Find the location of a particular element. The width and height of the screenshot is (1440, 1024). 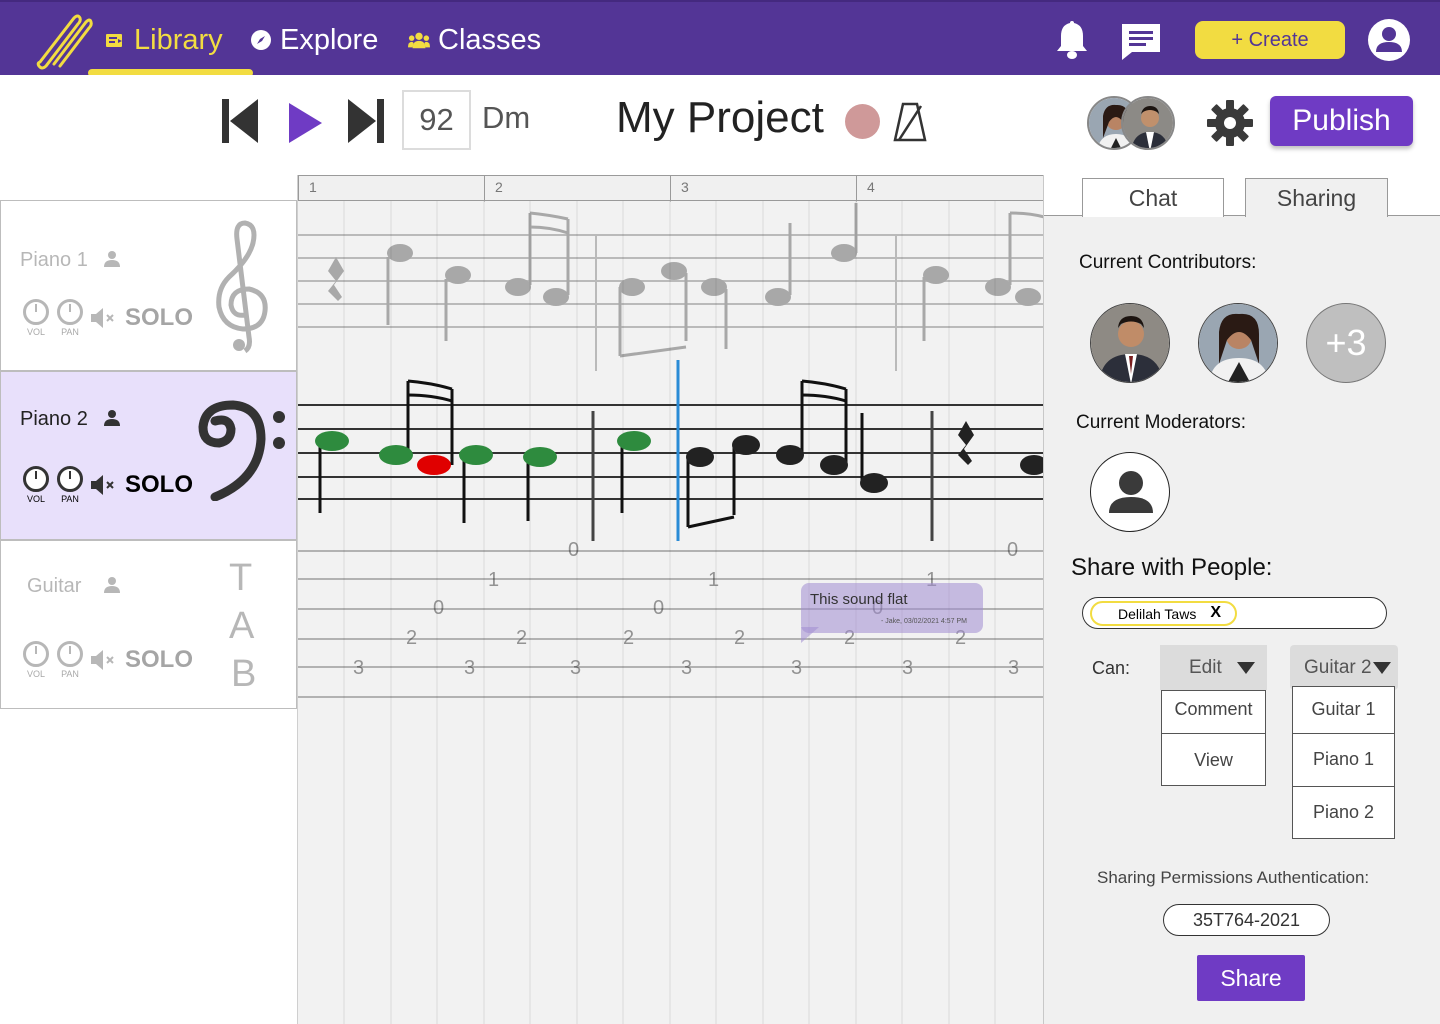

key-signature: Dm is located at coordinates (506, 118).